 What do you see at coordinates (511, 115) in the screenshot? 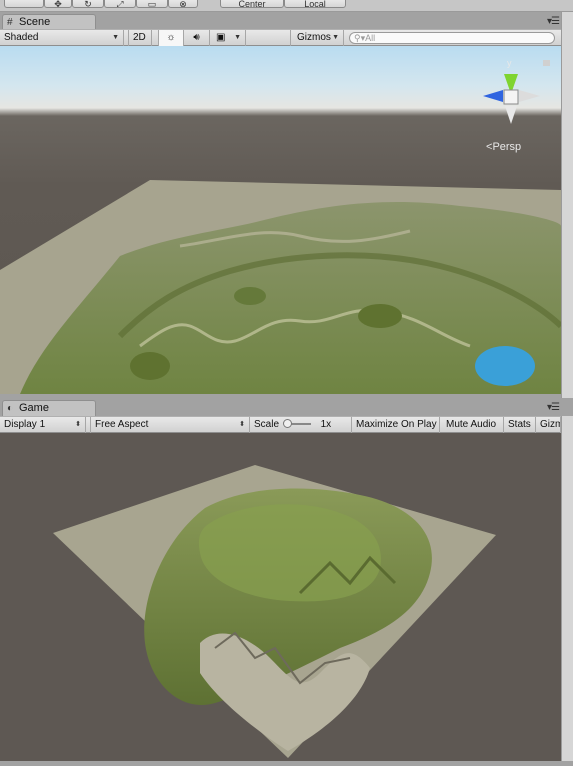
I see `gizmo-neg-y-arrow` at bounding box center [511, 115].